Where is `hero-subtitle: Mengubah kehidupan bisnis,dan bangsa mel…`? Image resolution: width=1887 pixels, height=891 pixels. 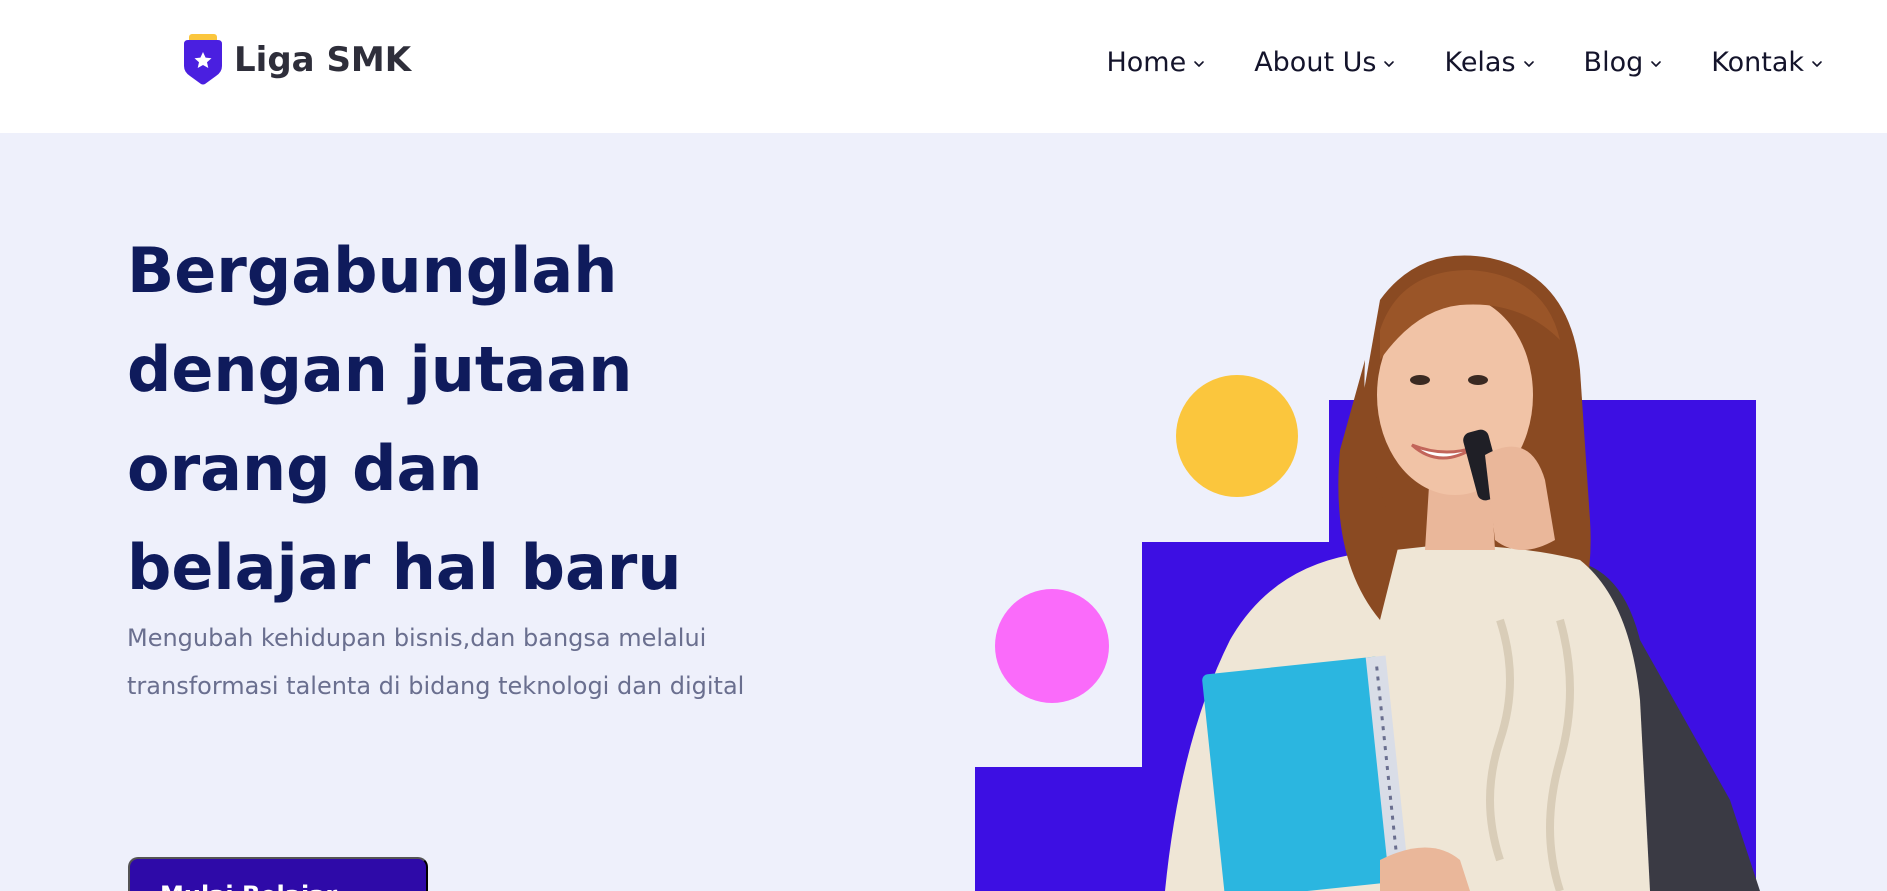
hero-subtitle: Mengubah kehidupan bisnis,dan bangsa mel… is located at coordinates (457, 662).